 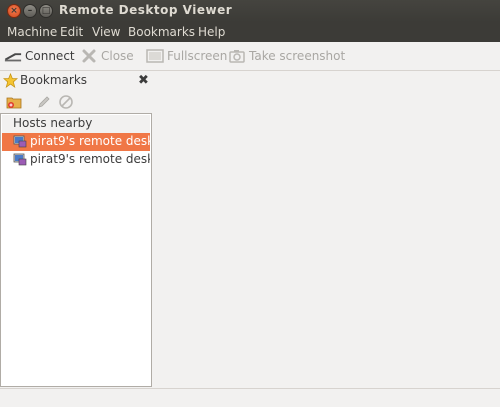 I want to click on window-title: Remote Desktop Viewer, so click(x=146, y=10).